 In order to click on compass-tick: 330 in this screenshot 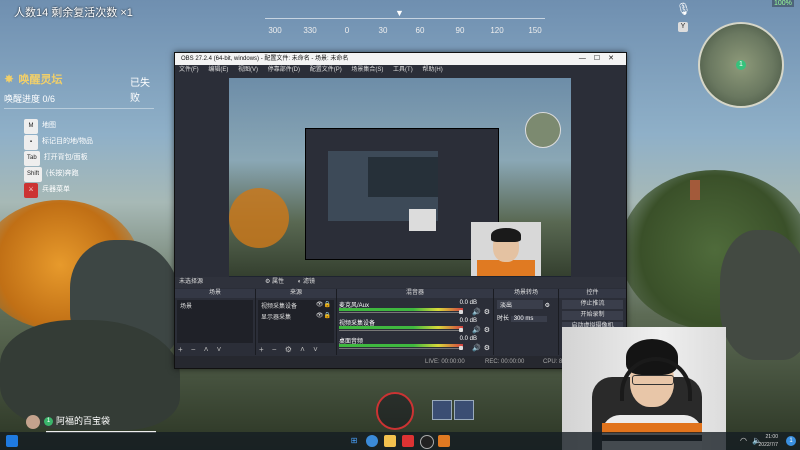, I will do `click(310, 30)`.